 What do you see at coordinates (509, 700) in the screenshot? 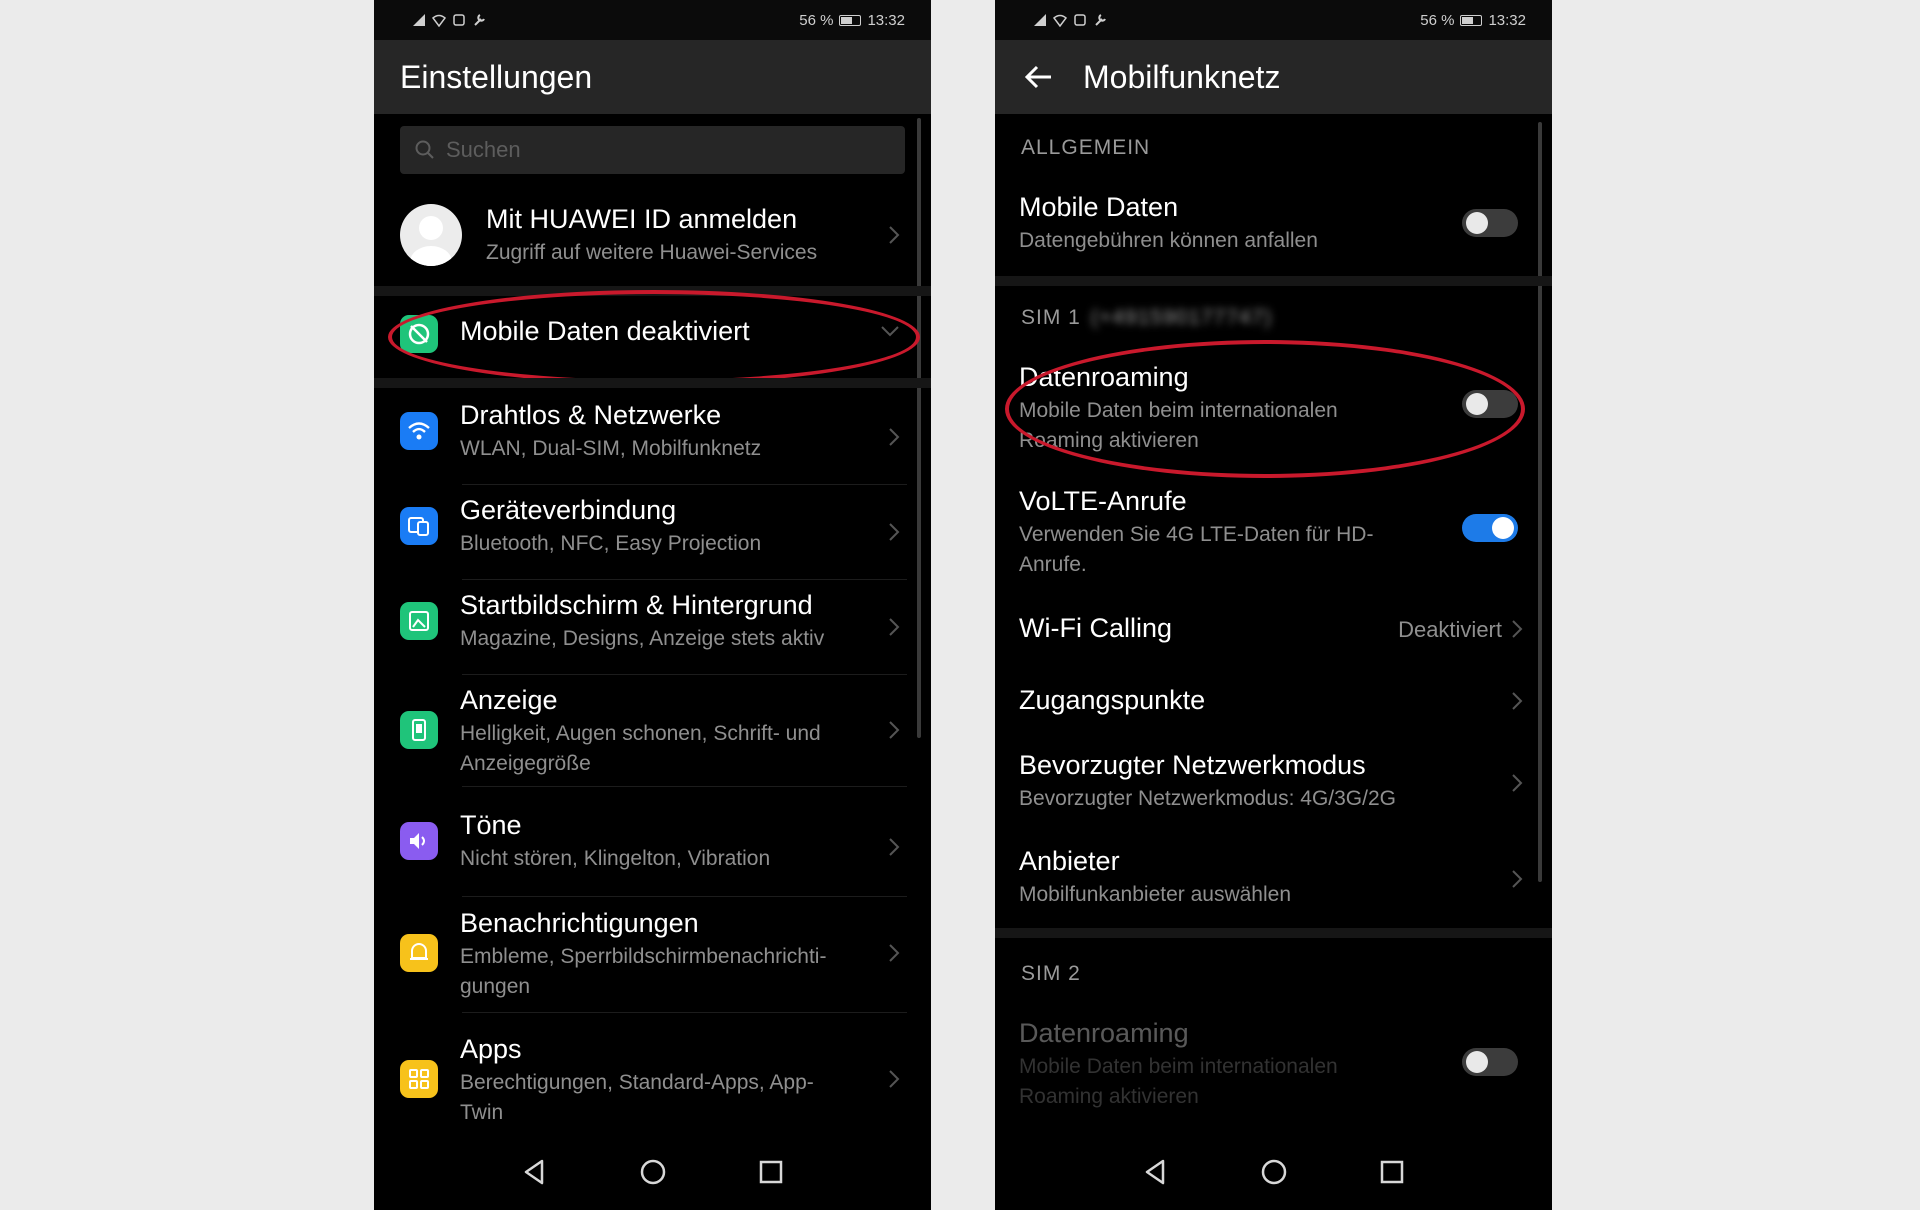
I see `item-title: Anzeige` at bounding box center [509, 700].